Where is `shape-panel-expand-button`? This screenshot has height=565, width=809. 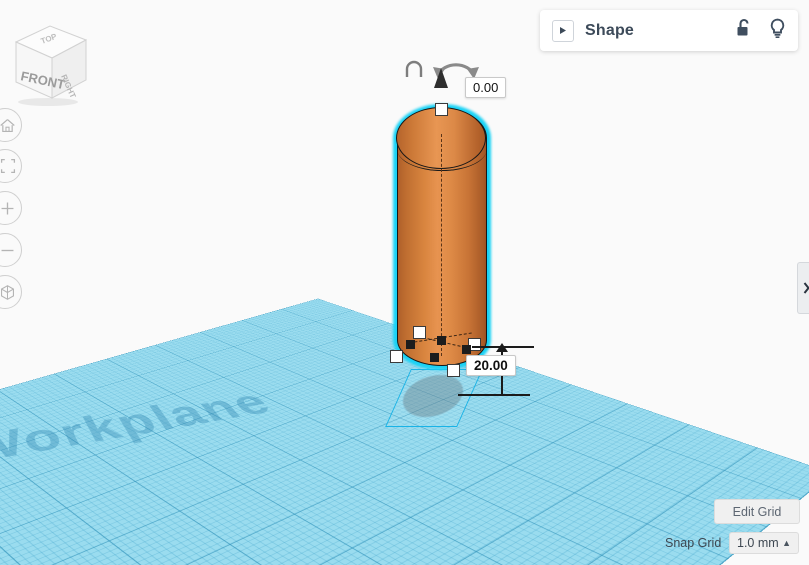 shape-panel-expand-button is located at coordinates (563, 30).